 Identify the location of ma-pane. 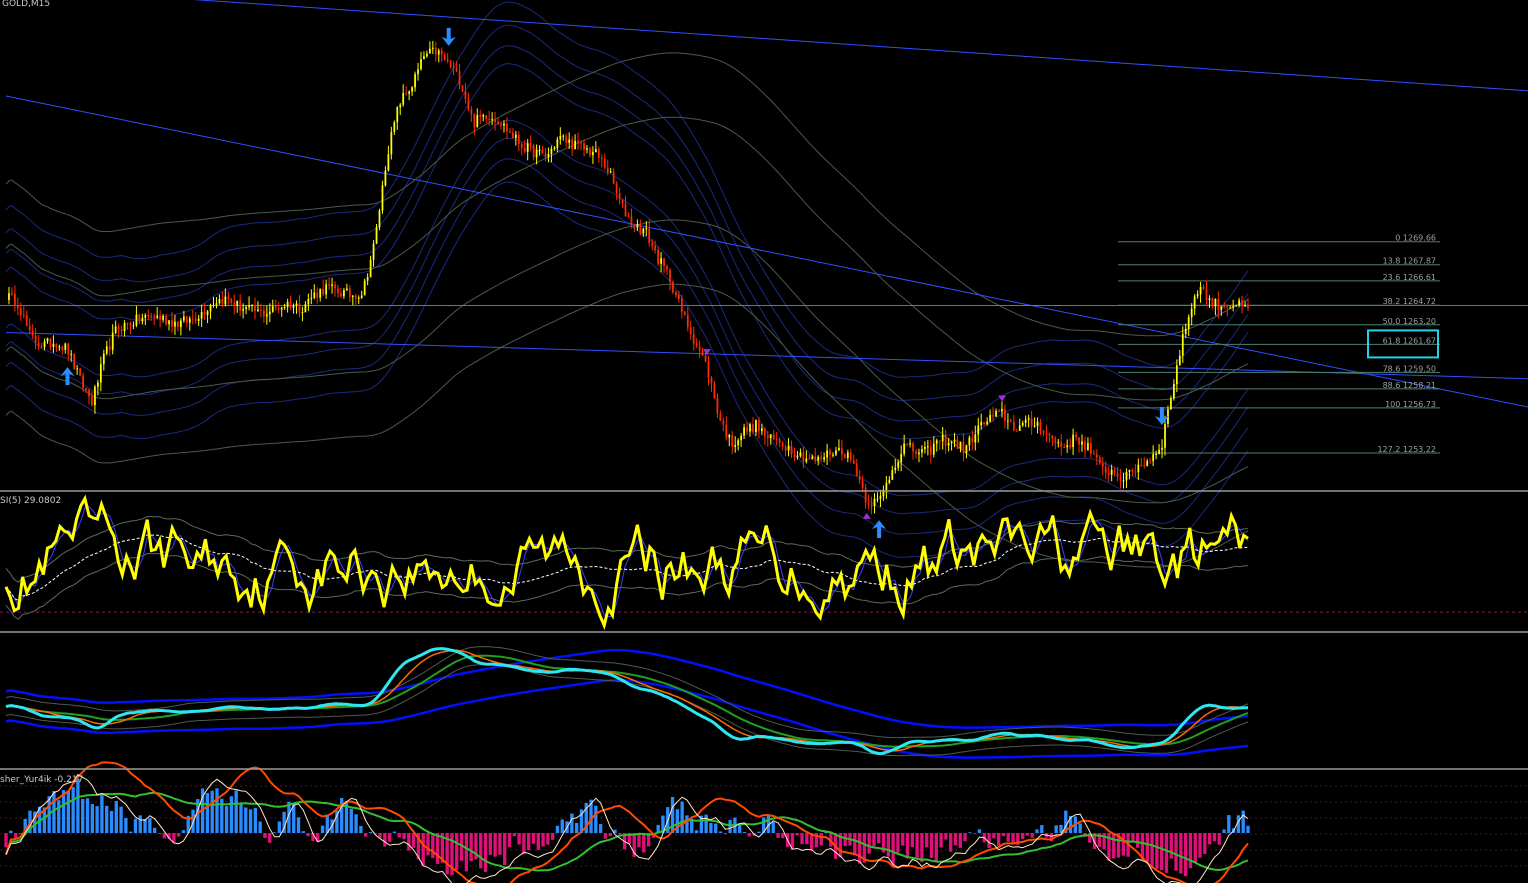
(627, 702).